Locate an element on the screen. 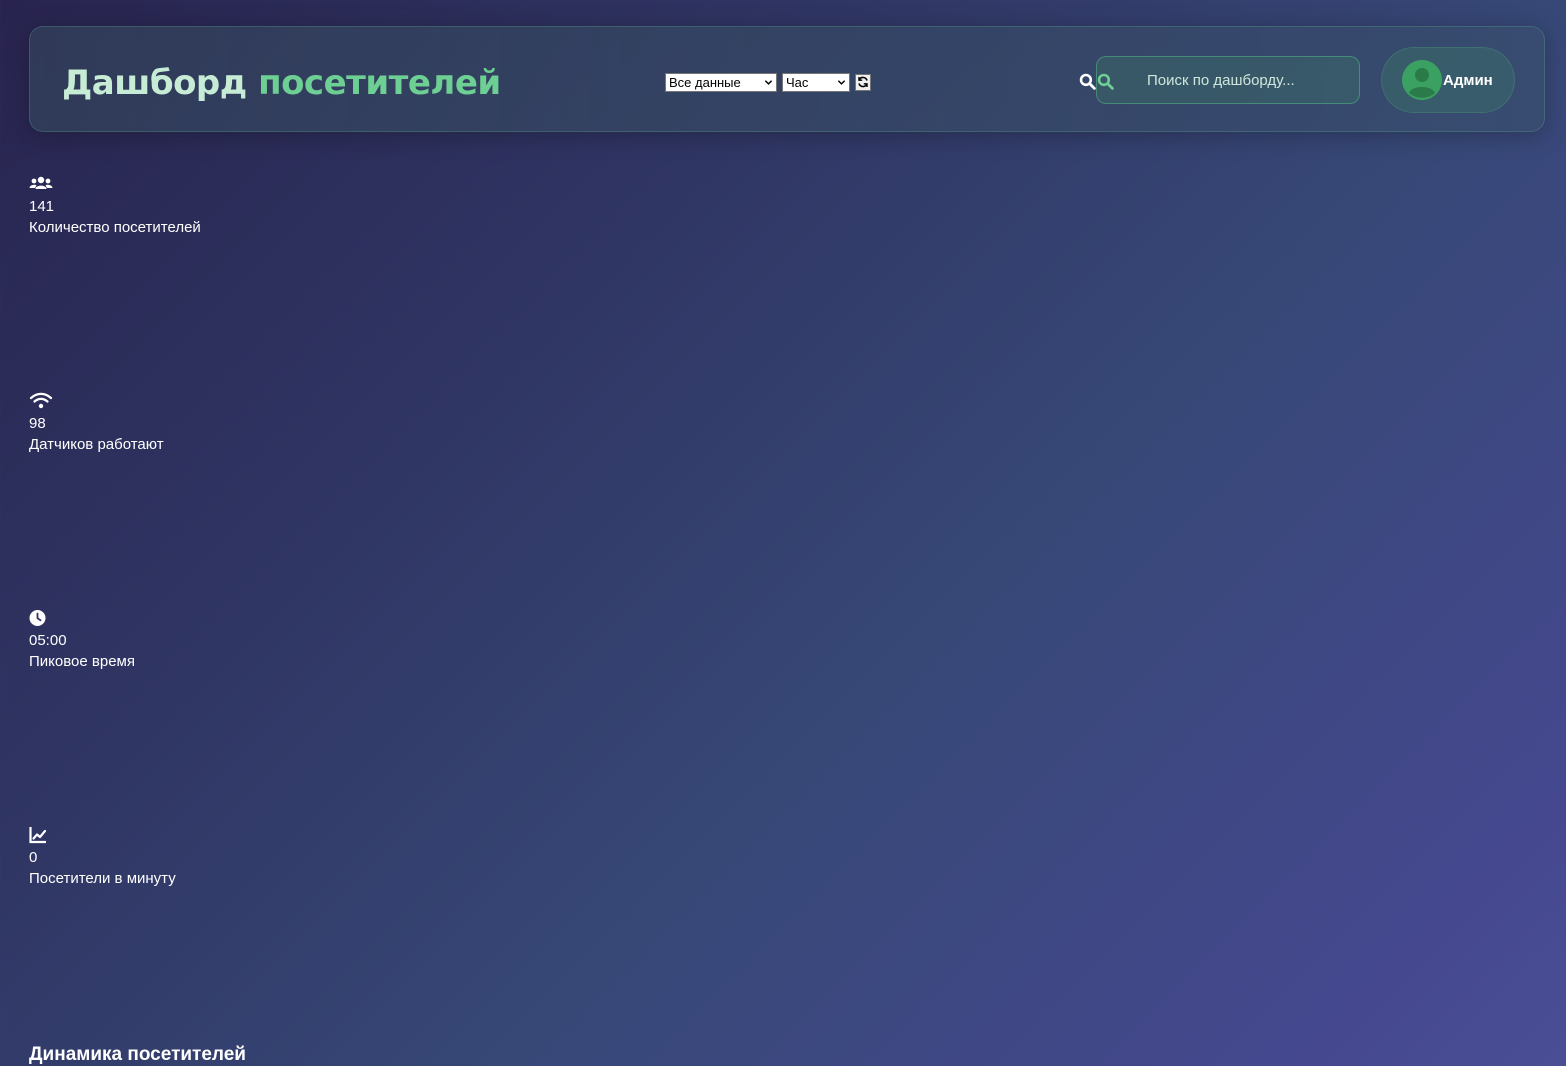 The width and height of the screenshot is (1566, 1066). user-circle-icon is located at coordinates (1422, 80).